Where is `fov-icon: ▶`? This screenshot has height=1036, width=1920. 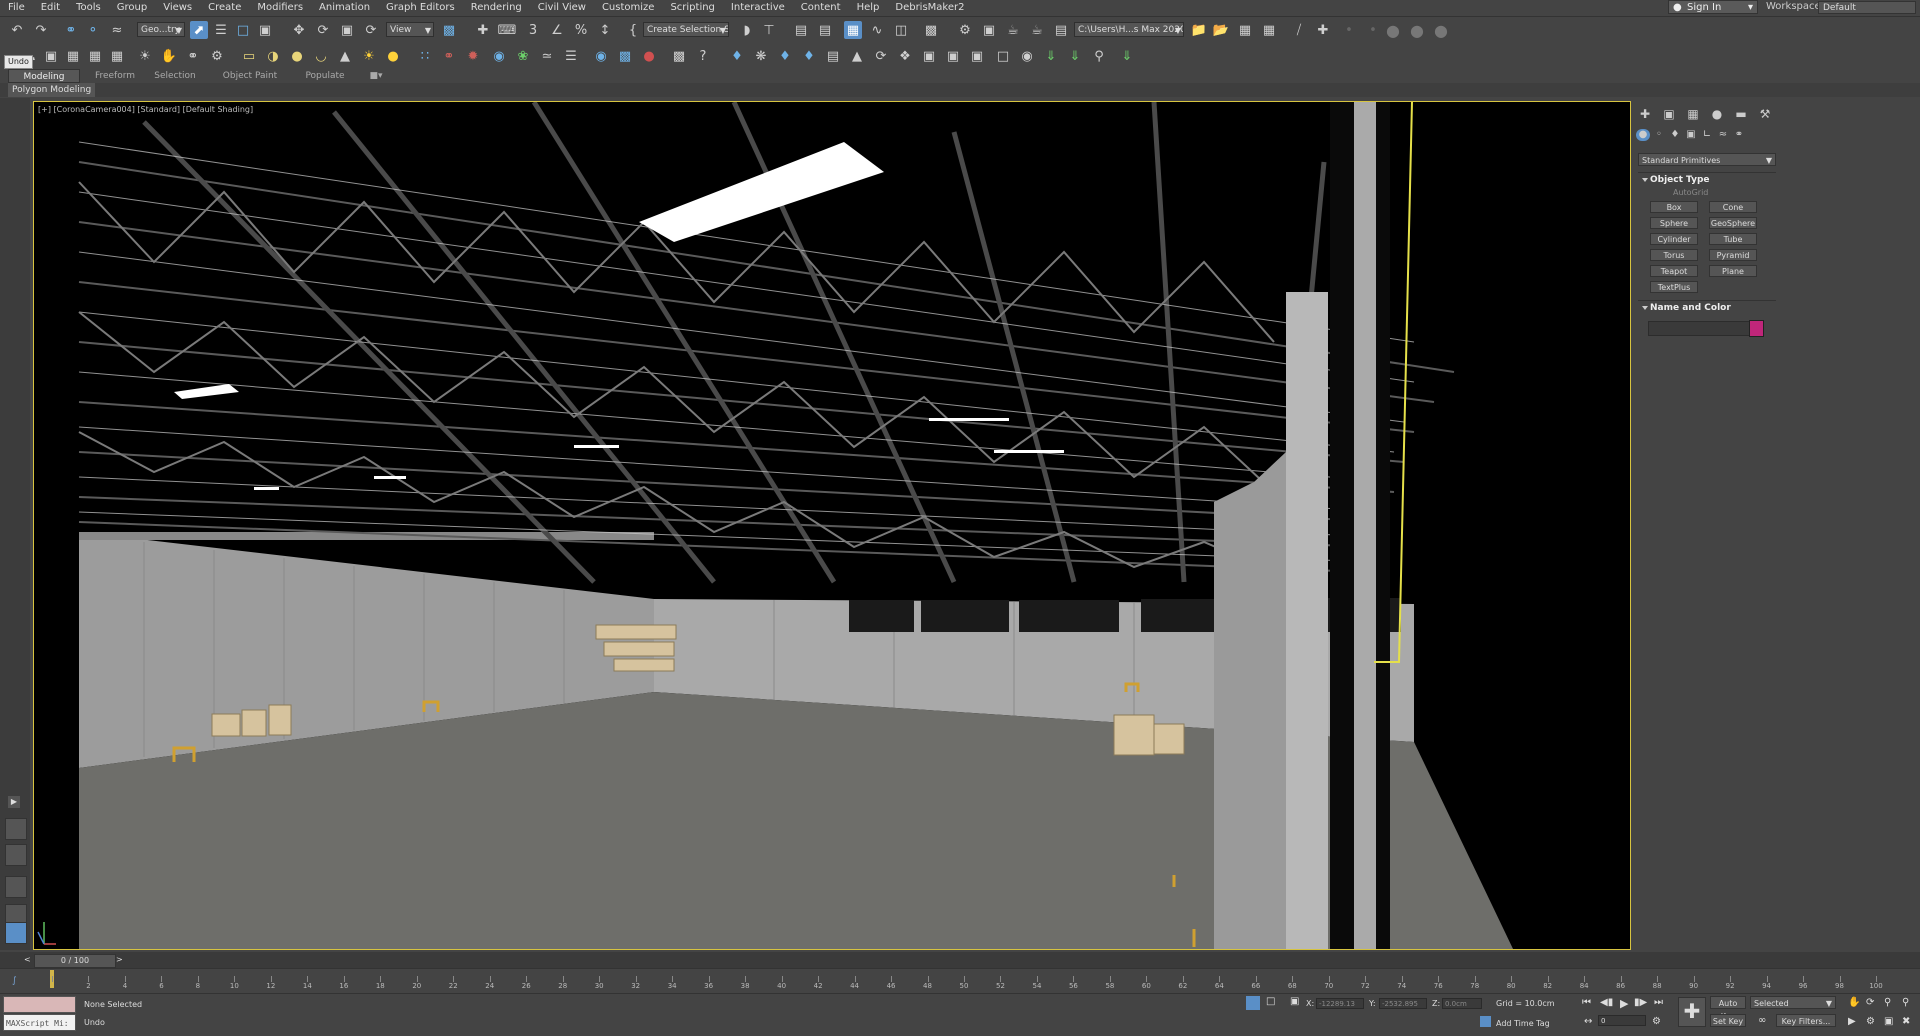
fov-icon: ▶ is located at coordinates (1852, 1021).